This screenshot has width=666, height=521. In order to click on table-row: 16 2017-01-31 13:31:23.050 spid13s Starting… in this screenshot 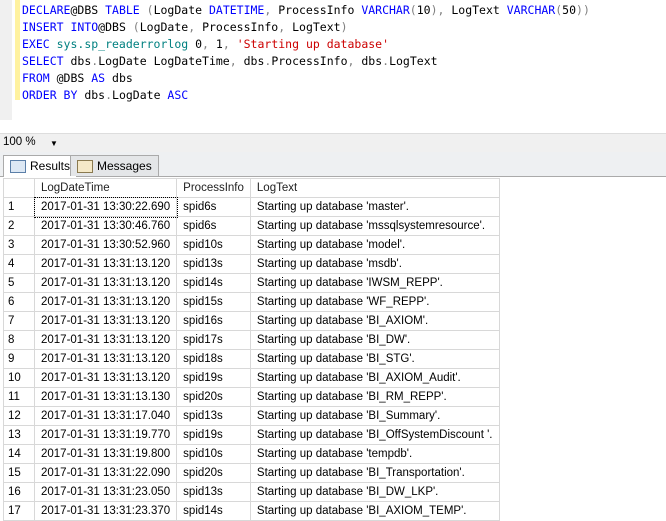, I will do `click(251, 492)`.